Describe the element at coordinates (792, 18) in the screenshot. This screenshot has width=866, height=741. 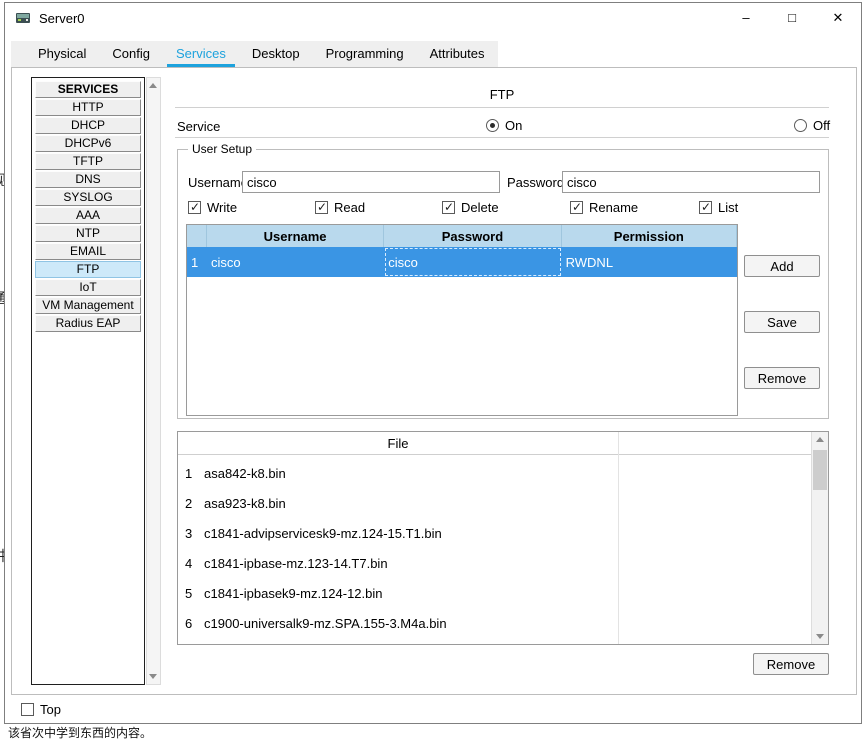
I see `maximize-button: □` at that location.